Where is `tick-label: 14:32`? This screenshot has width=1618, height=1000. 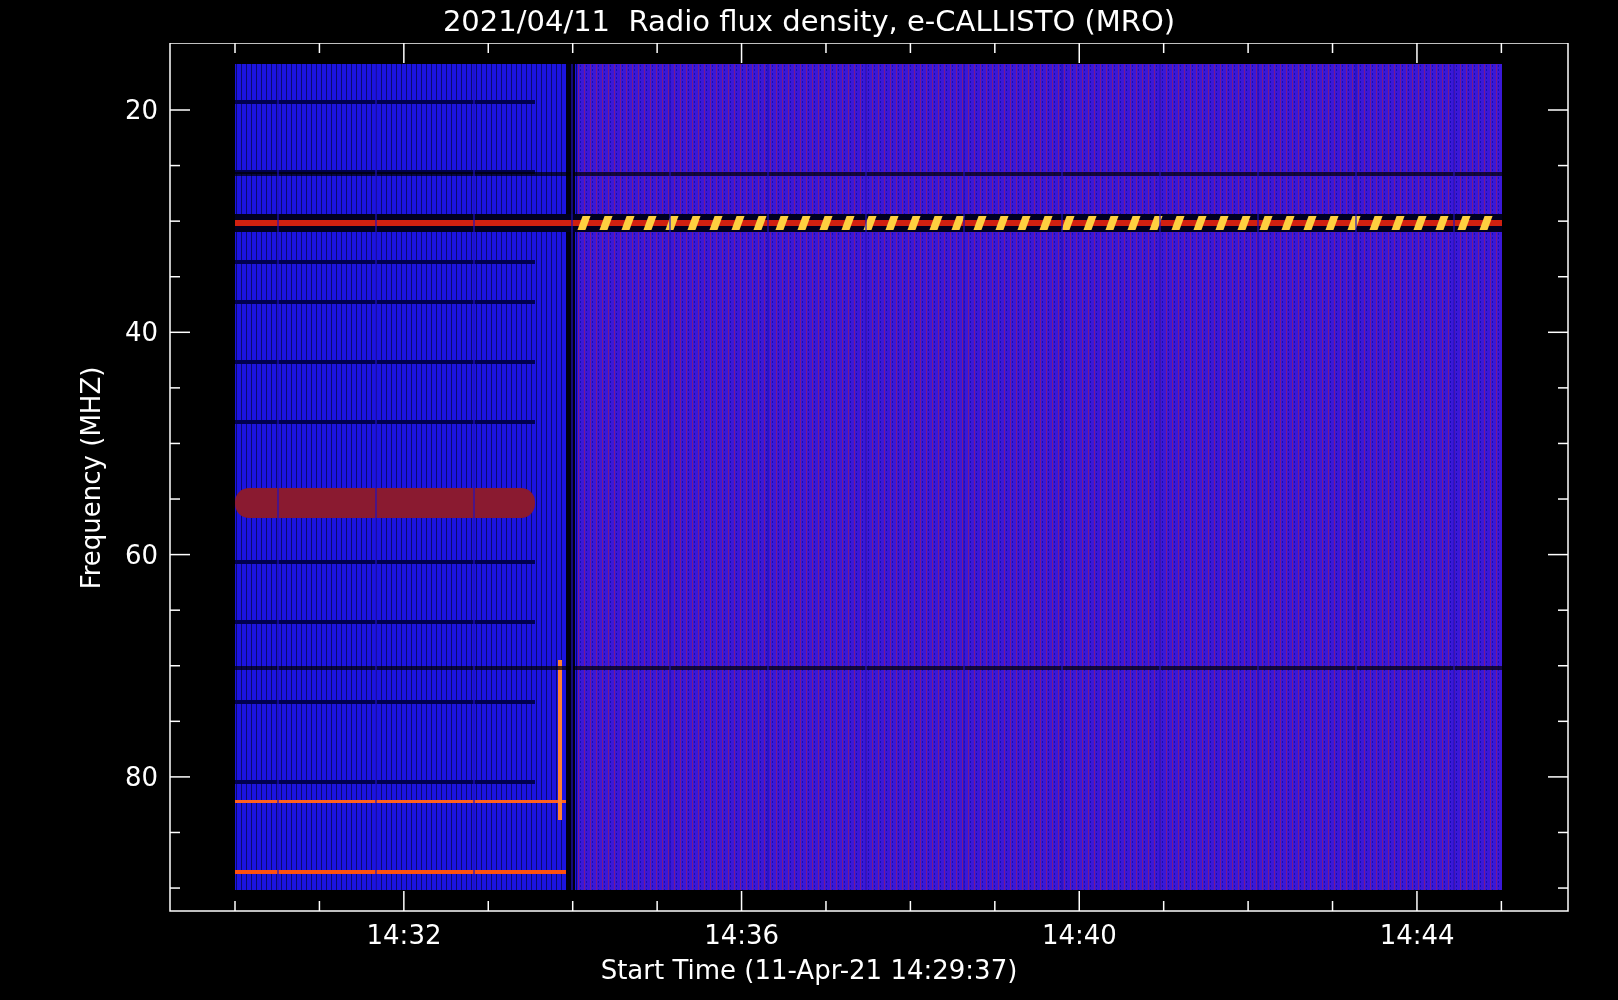 tick-label: 14:32 is located at coordinates (404, 935).